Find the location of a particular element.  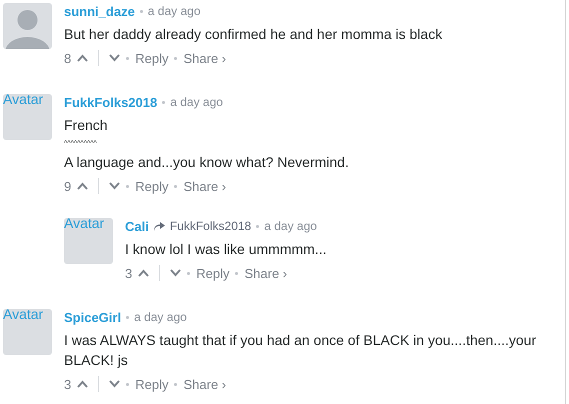

reply-arrow-icon is located at coordinates (159, 226).